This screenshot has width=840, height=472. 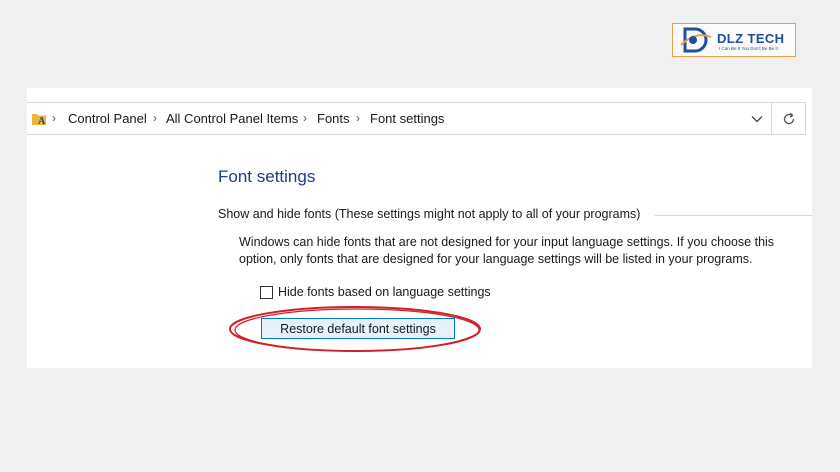 I want to click on dlz-tech-logo: DLZ TECH I Can Be It You Don't Be Be It, so click(x=734, y=40).